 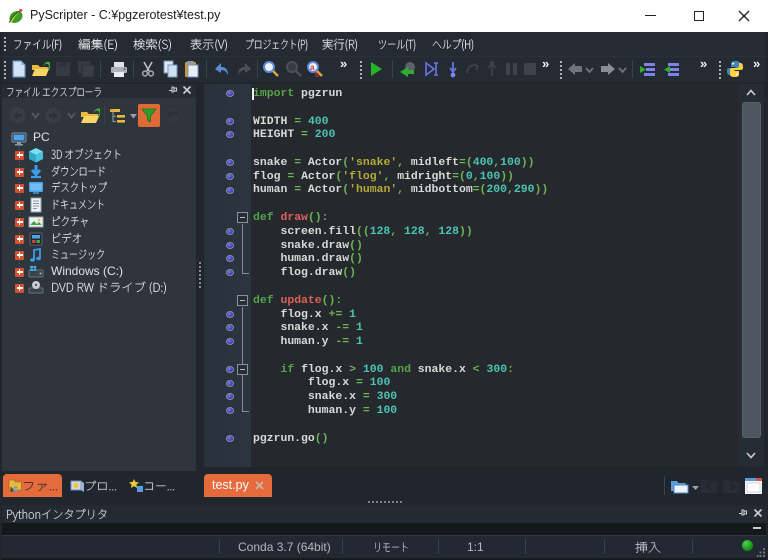 I want to click on svg-text: a, so click(x=312, y=67).